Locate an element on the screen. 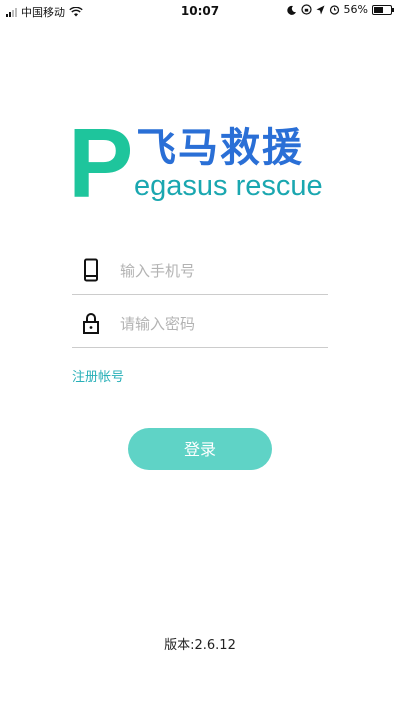 The height and width of the screenshot is (710, 400). status-right: 56% is located at coordinates (340, 9).